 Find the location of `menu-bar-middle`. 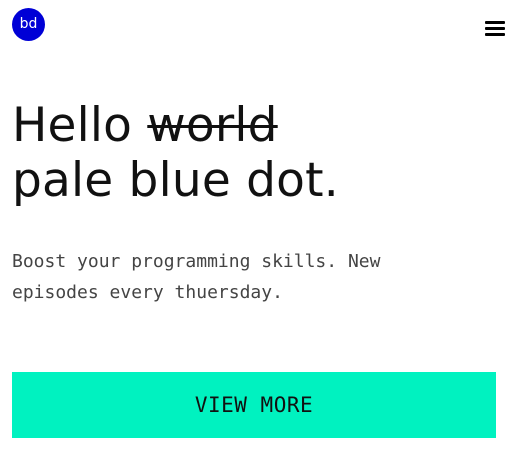

menu-bar-middle is located at coordinates (495, 28).